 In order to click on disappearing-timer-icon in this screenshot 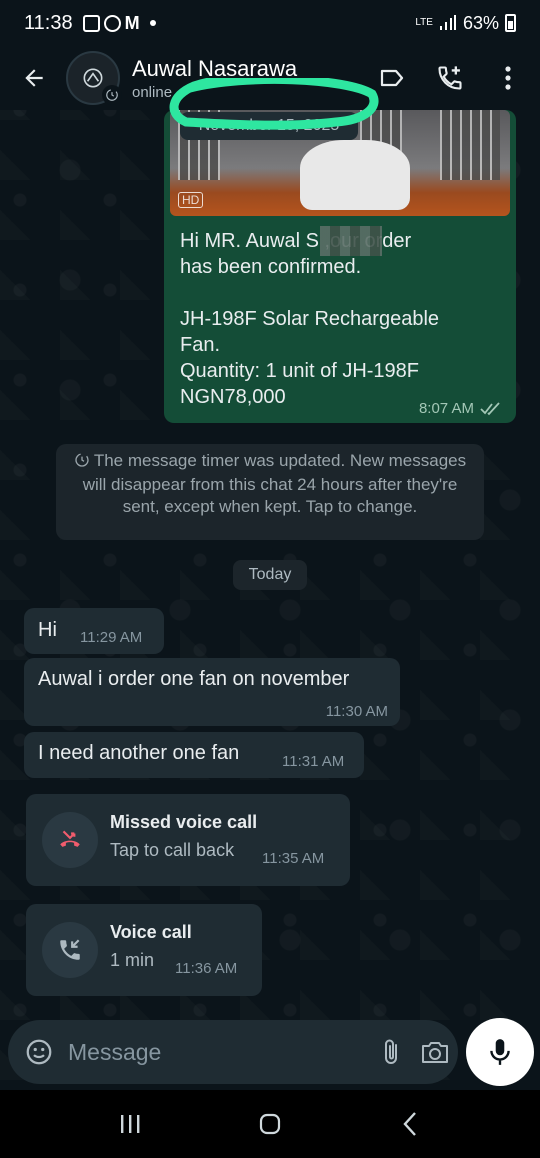, I will do `click(112, 95)`.